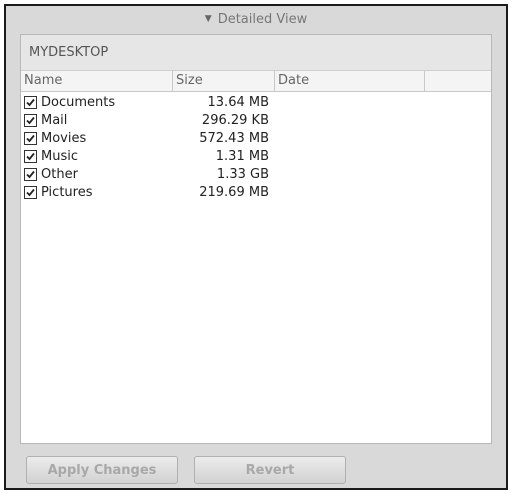  What do you see at coordinates (350, 81) in the screenshot?
I see `column-header-date: Date` at bounding box center [350, 81].